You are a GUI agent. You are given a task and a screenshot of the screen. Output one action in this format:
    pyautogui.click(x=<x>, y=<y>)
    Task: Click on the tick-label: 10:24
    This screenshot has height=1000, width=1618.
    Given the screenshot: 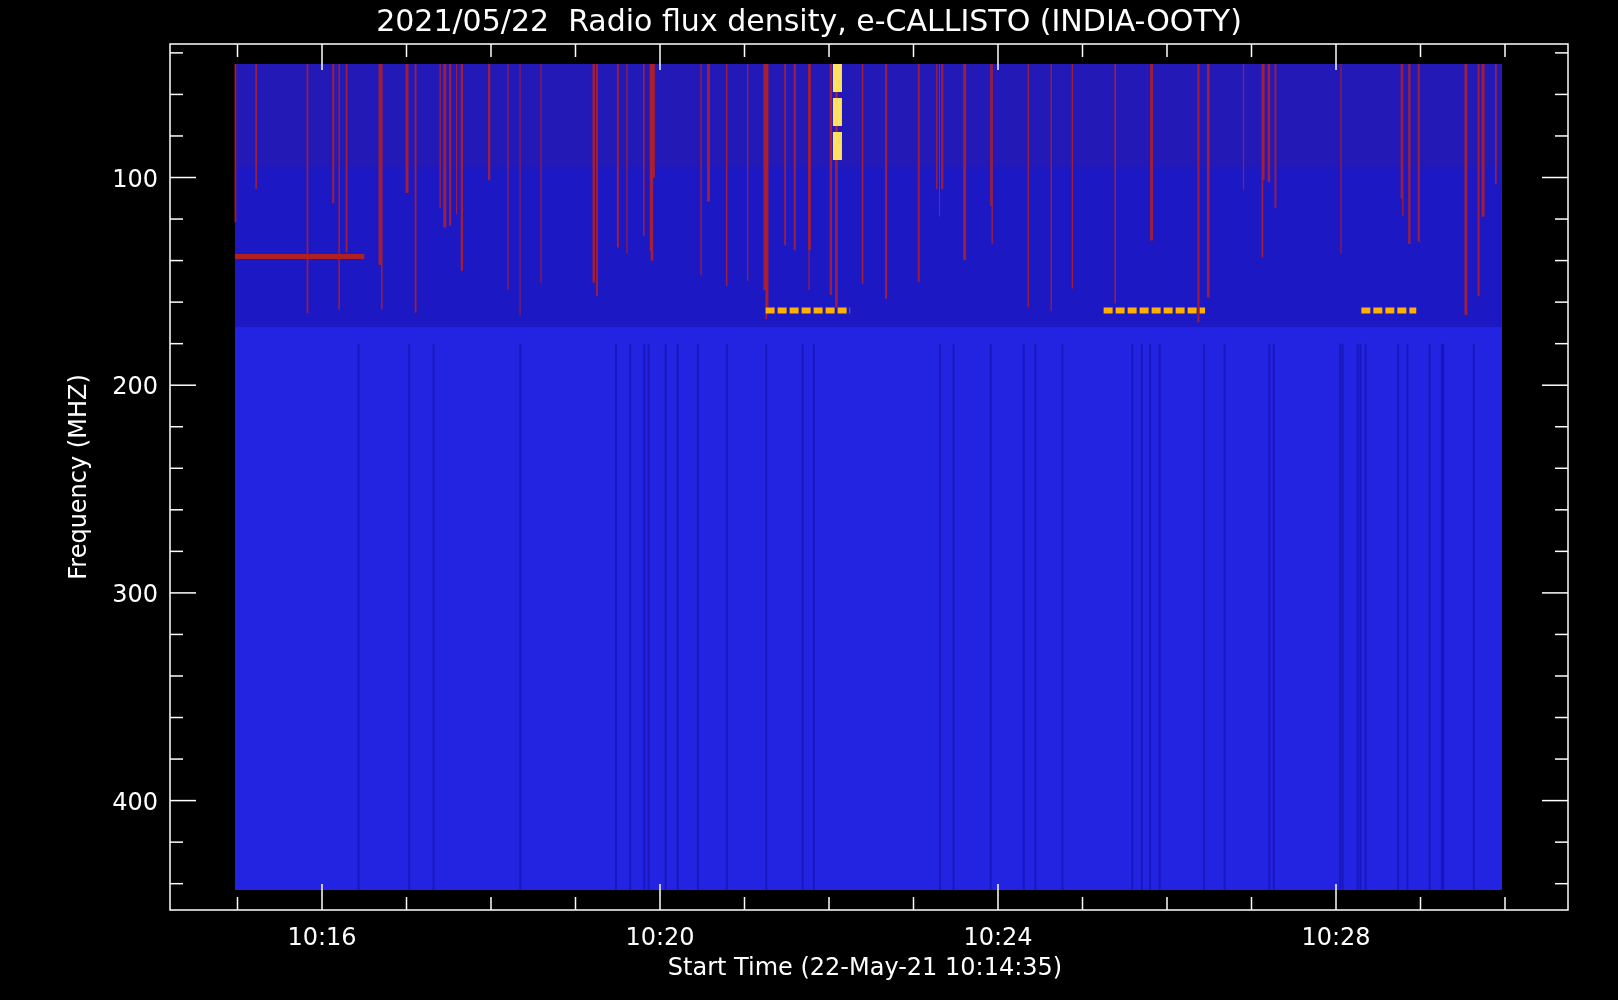 What is the action you would take?
    pyautogui.click(x=998, y=937)
    